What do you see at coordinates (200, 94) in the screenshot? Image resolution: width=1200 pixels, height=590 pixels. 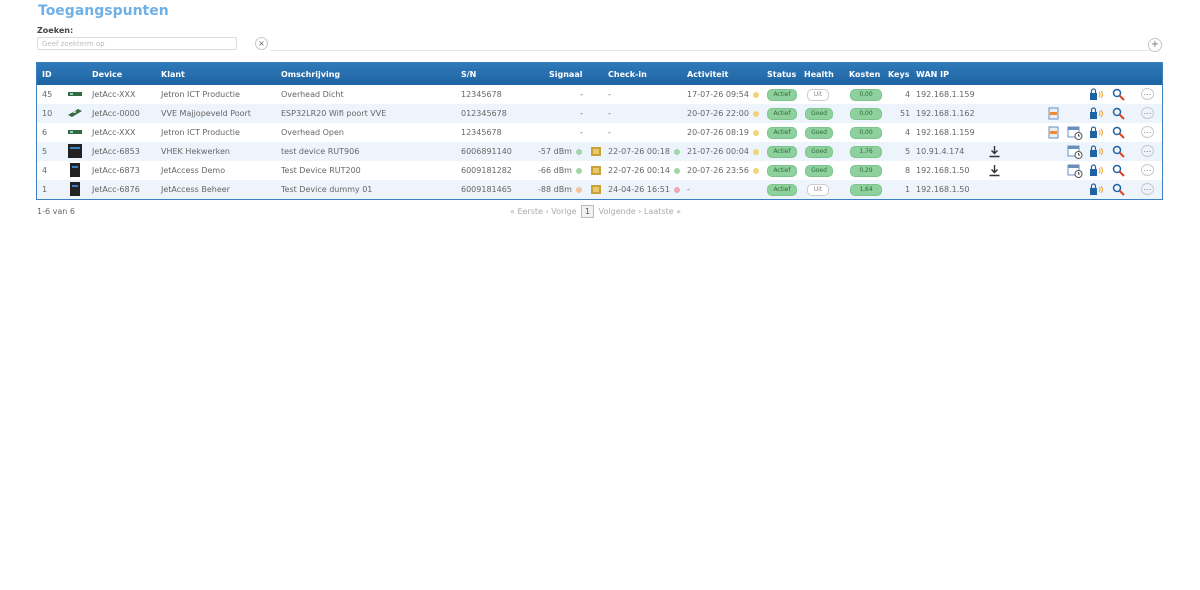 I see `cell-klant: Jetron ICT Productie` at bounding box center [200, 94].